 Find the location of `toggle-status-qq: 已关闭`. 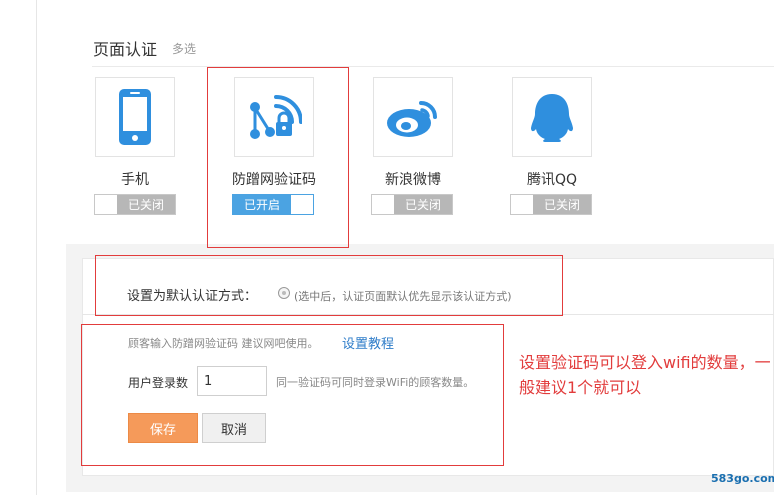

toggle-status-qq: 已关闭 is located at coordinates (562, 204).